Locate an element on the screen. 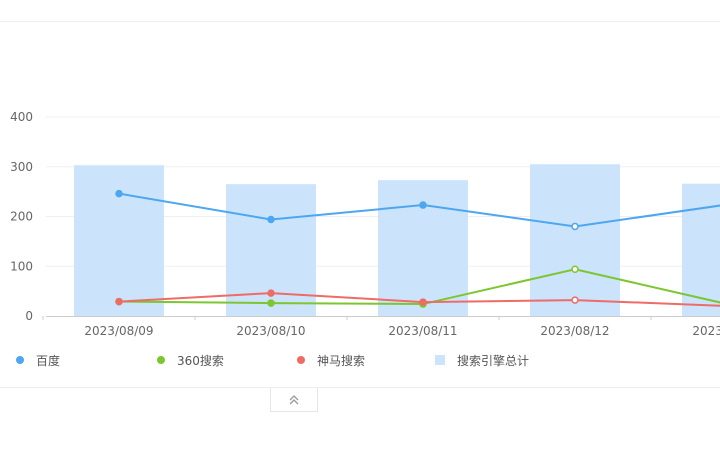 This screenshot has height=450, width=720. x-tick-label: 2023/08/10 is located at coordinates (270, 331).